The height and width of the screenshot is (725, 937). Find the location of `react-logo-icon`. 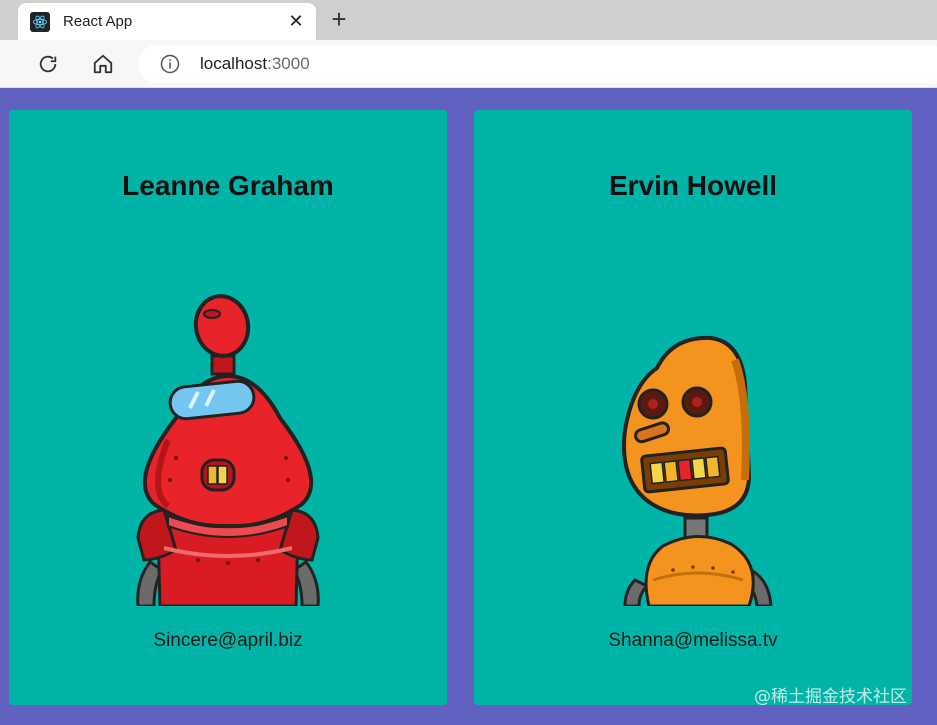

react-logo-icon is located at coordinates (40, 22).